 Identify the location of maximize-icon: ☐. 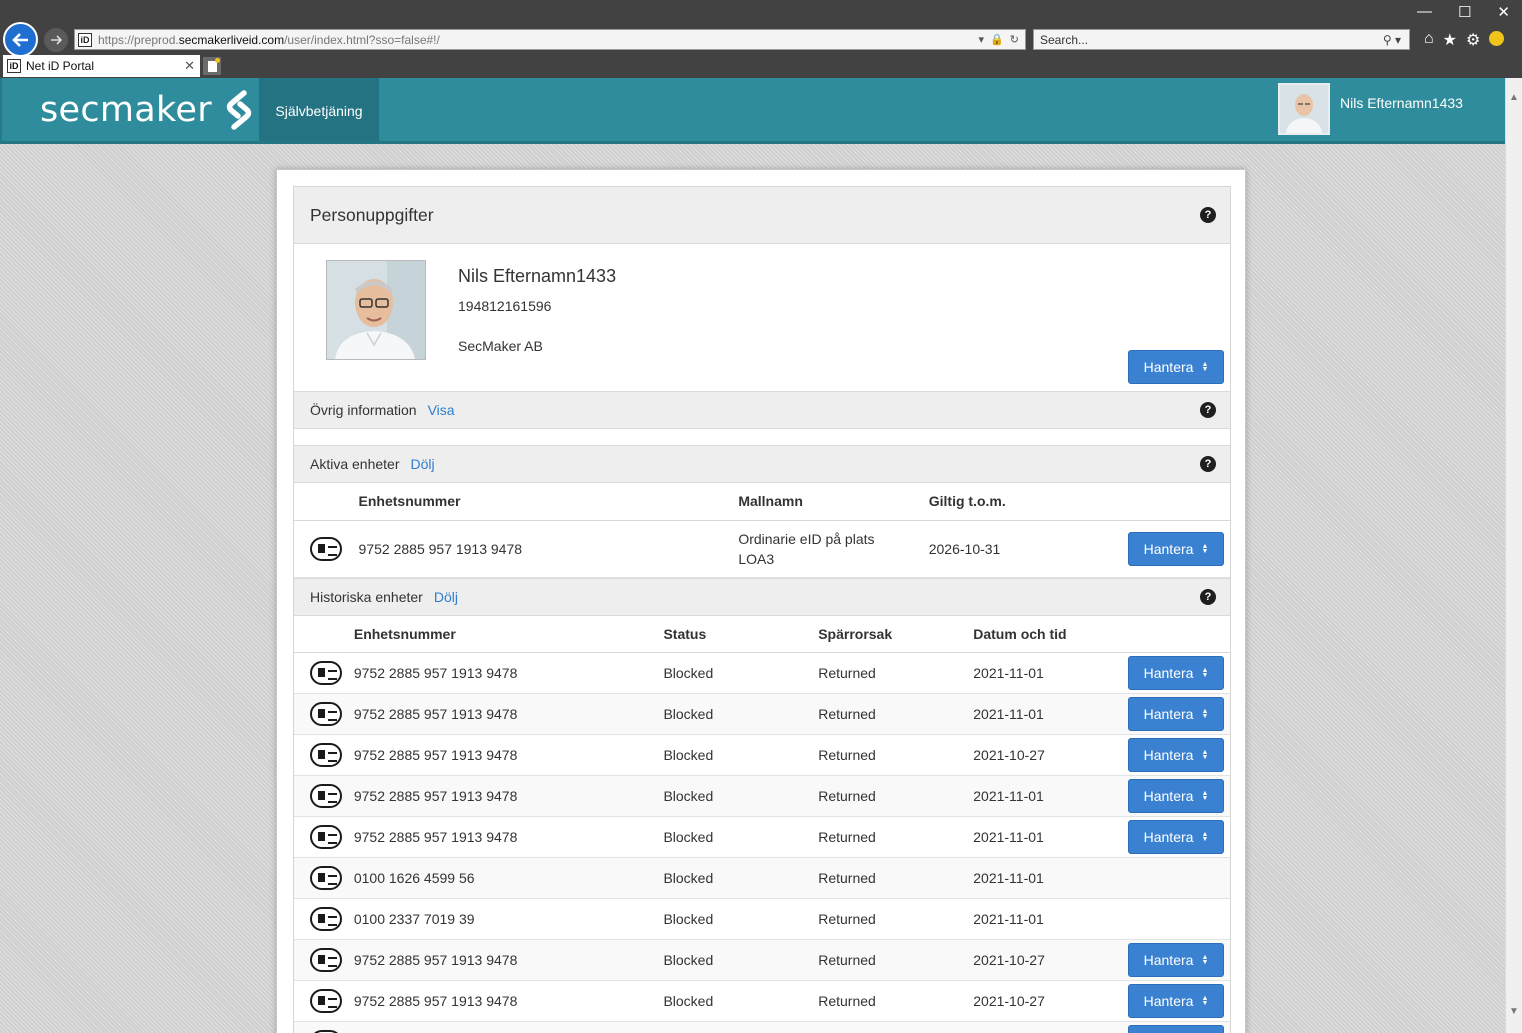
(1464, 12).